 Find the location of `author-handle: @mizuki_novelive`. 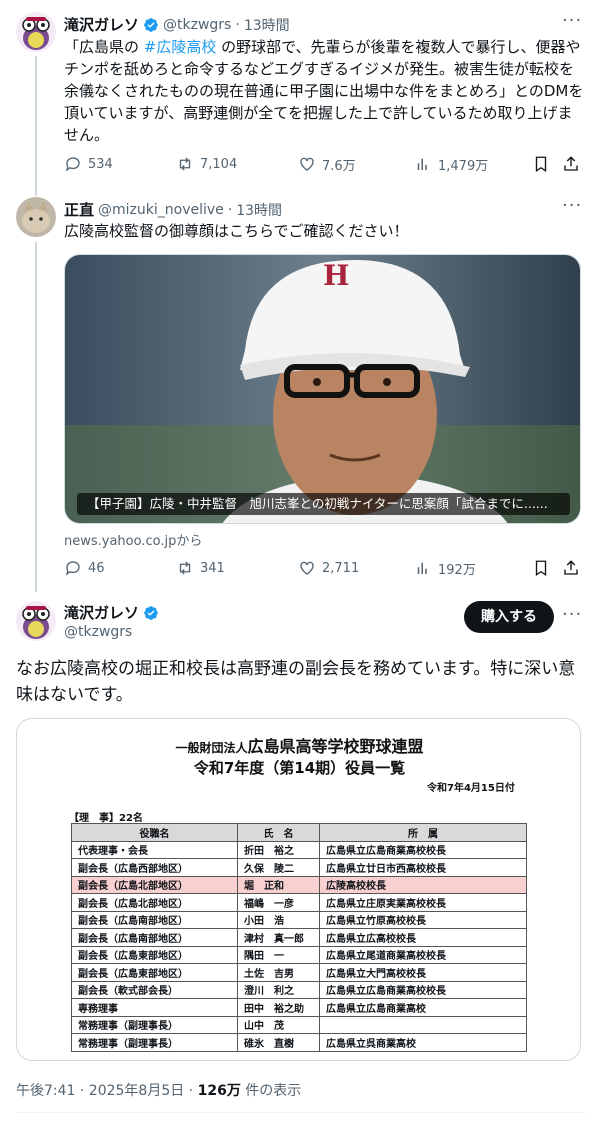

author-handle: @mizuki_novelive is located at coordinates (161, 210).